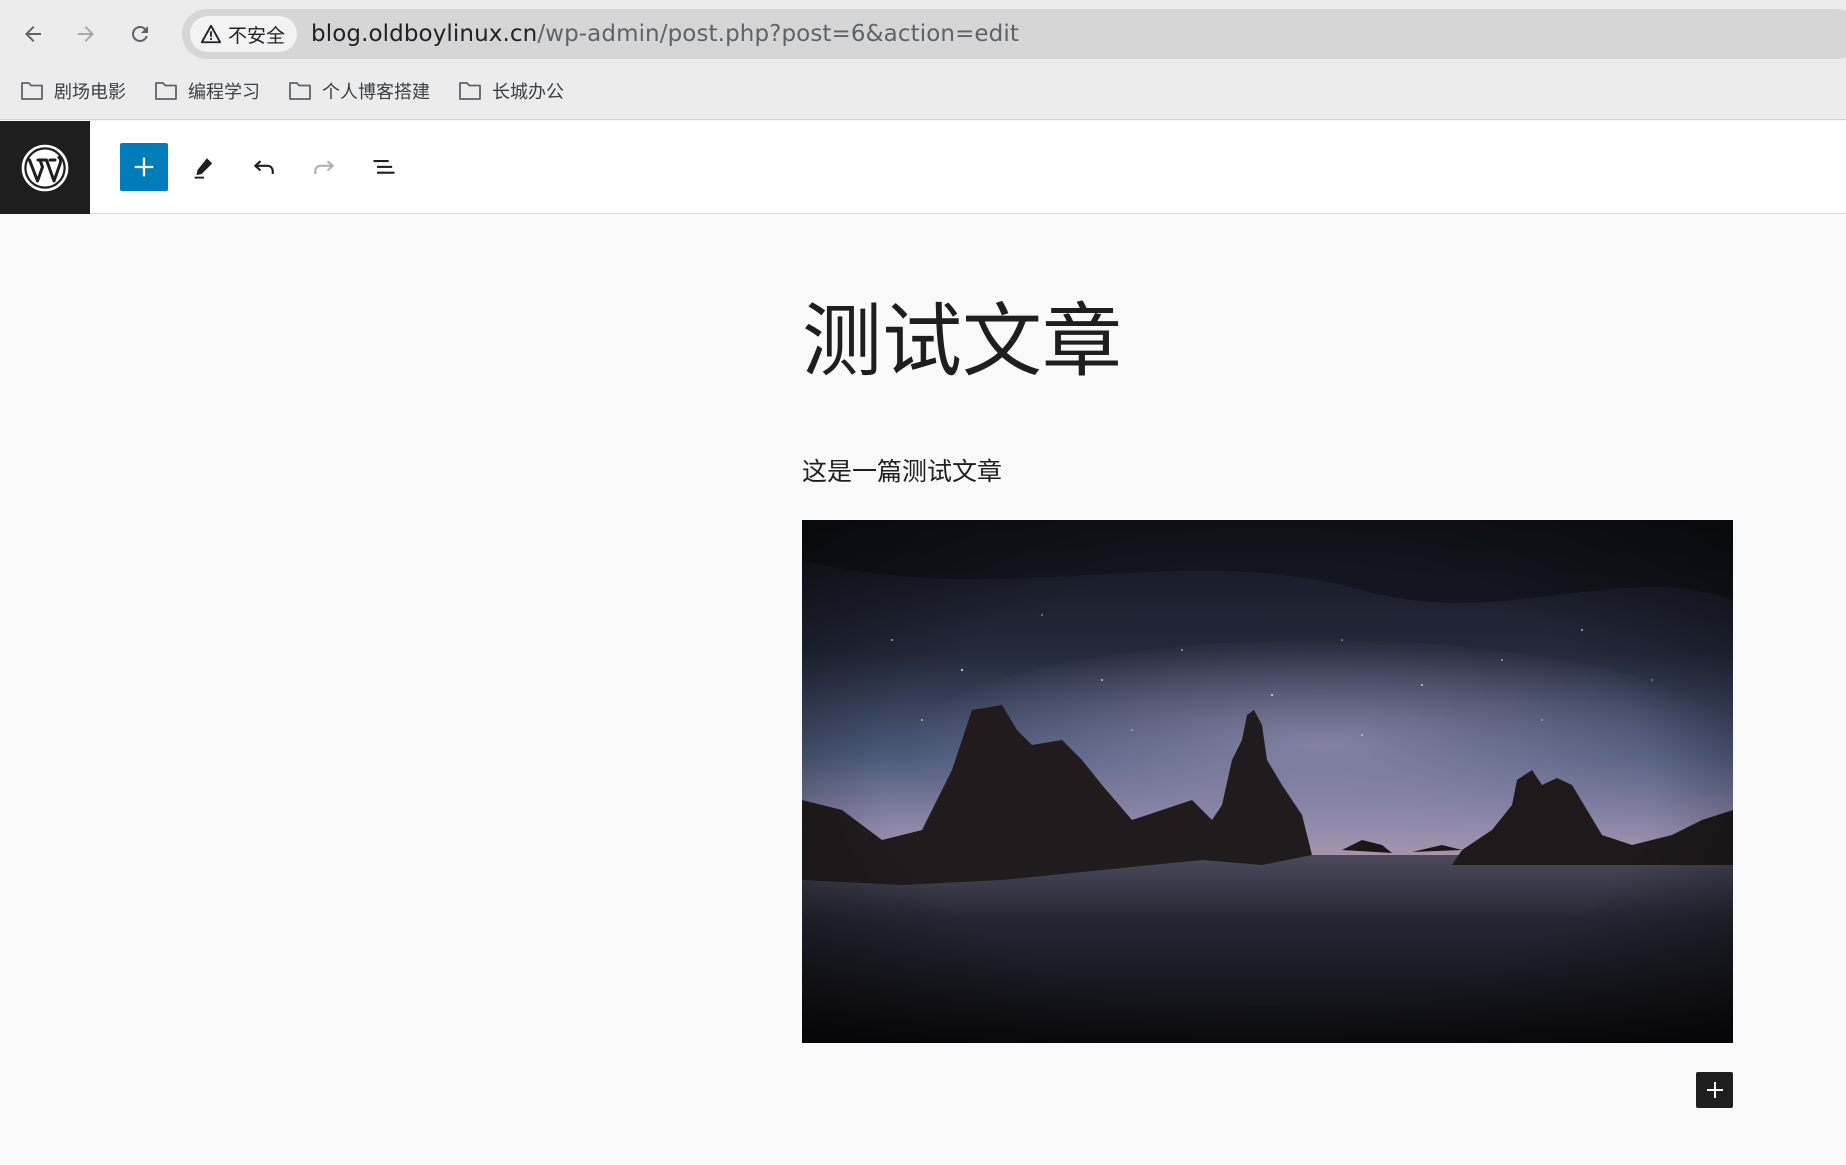 The height and width of the screenshot is (1165, 1846). Describe the element at coordinates (257, 35) in the screenshot. I see `security-label: 不安全` at that location.